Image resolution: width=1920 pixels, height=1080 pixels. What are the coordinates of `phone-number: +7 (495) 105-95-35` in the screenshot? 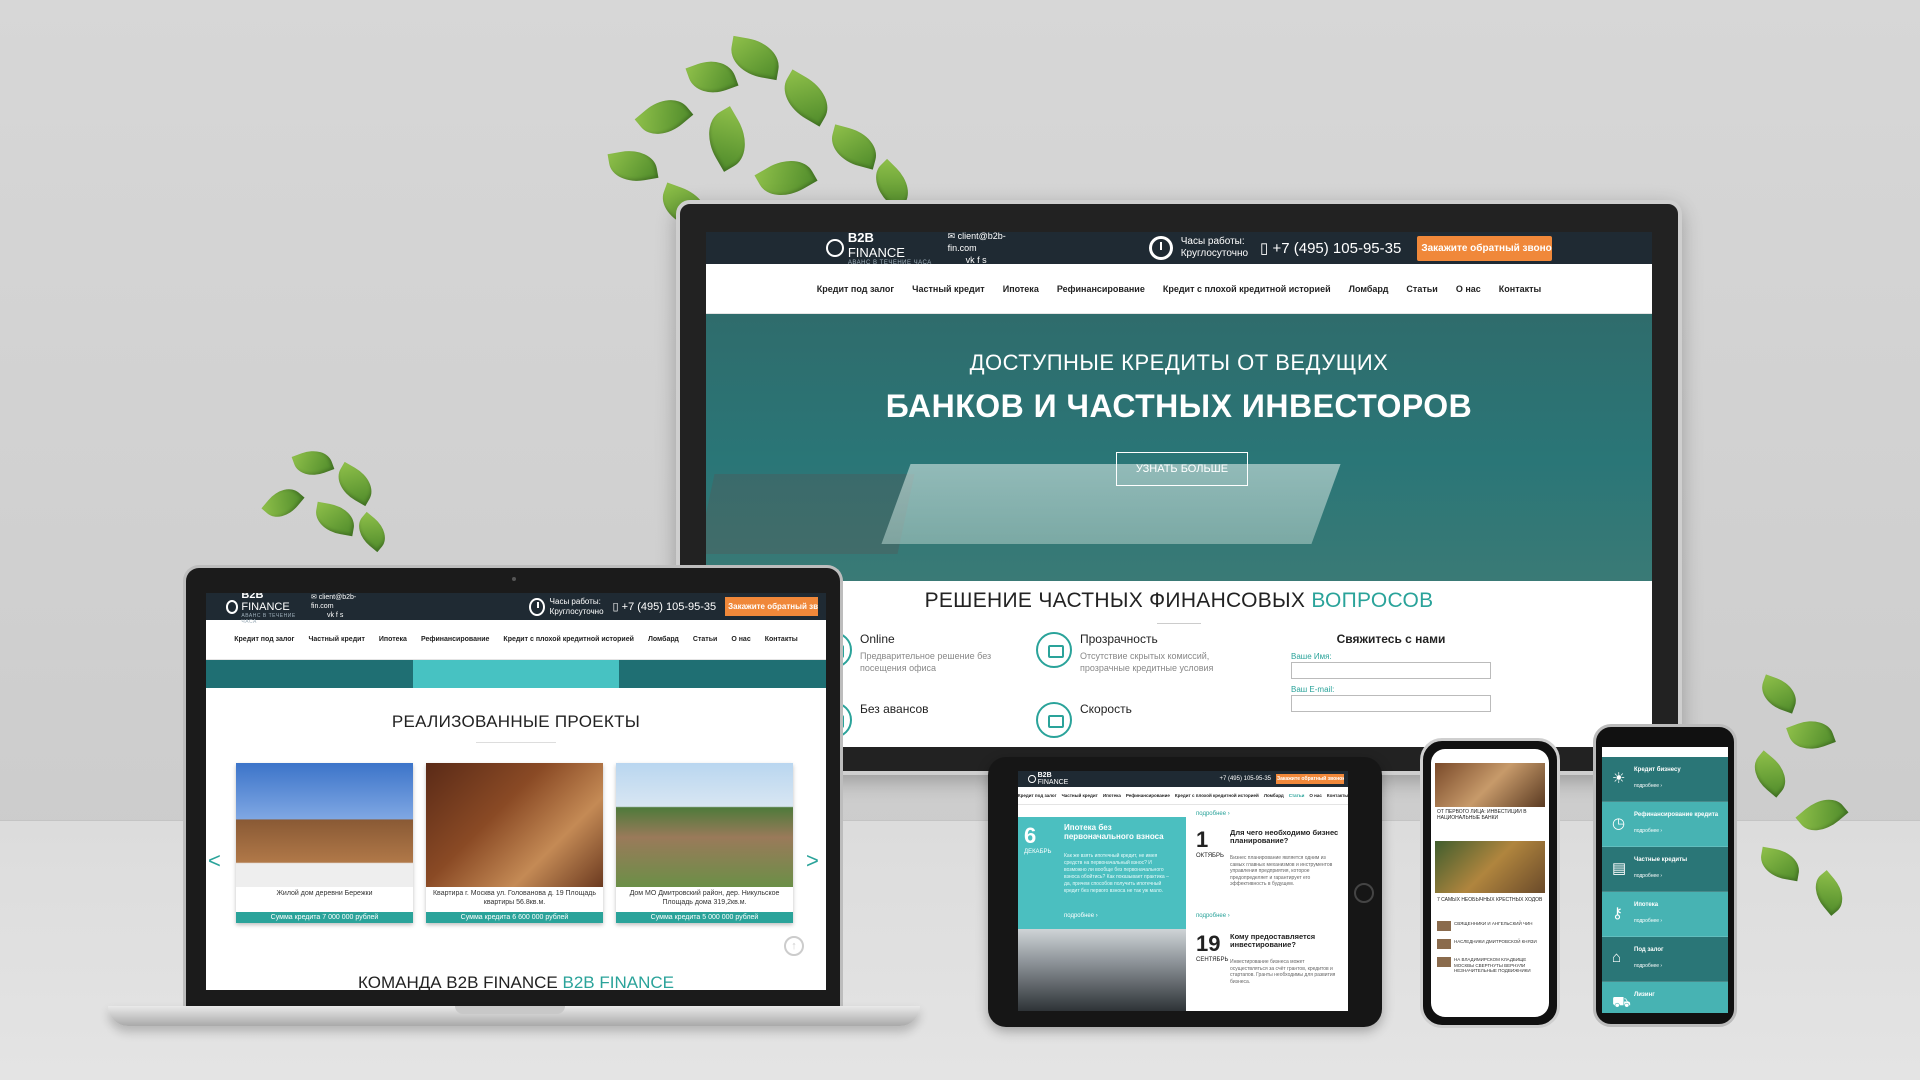 It's located at (1245, 779).